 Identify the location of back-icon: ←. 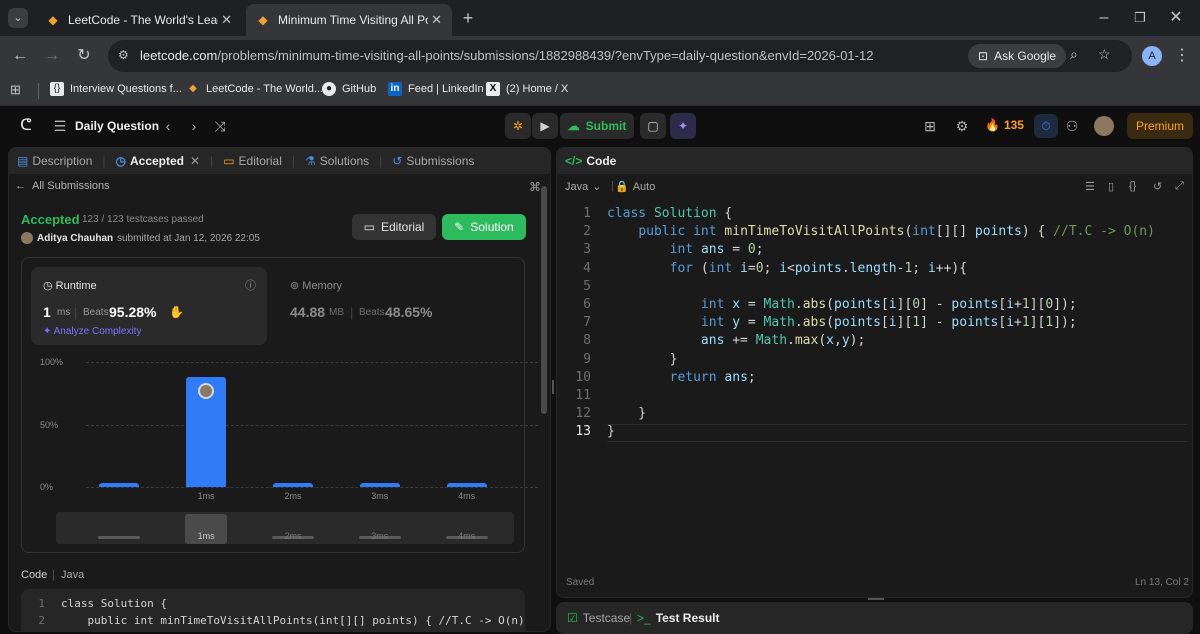
(20, 56).